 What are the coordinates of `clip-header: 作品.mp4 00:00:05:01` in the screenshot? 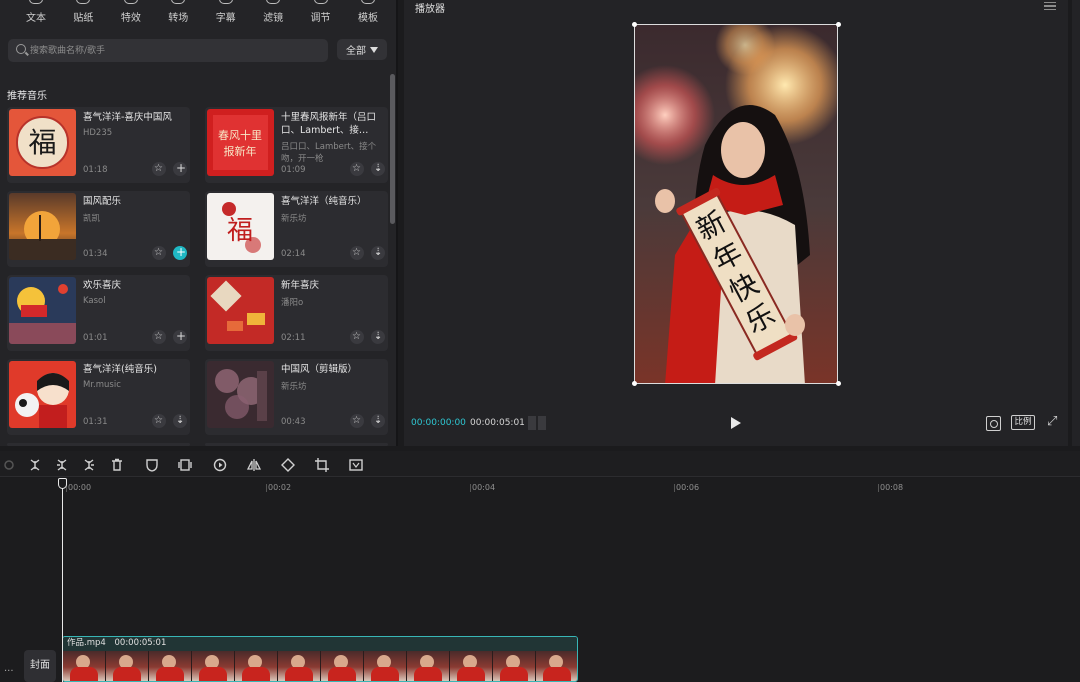 It's located at (320, 644).